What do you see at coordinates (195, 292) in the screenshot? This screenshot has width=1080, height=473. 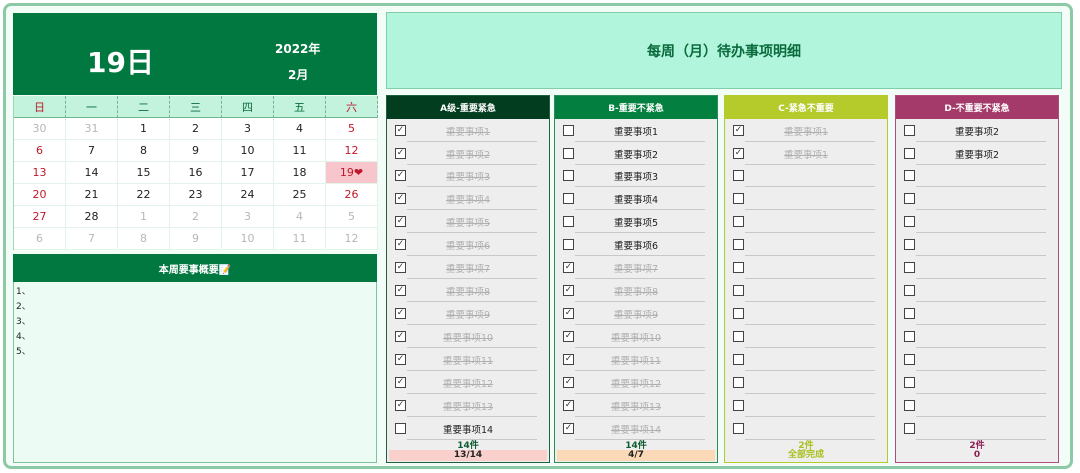 I see `summary-line: 1、` at bounding box center [195, 292].